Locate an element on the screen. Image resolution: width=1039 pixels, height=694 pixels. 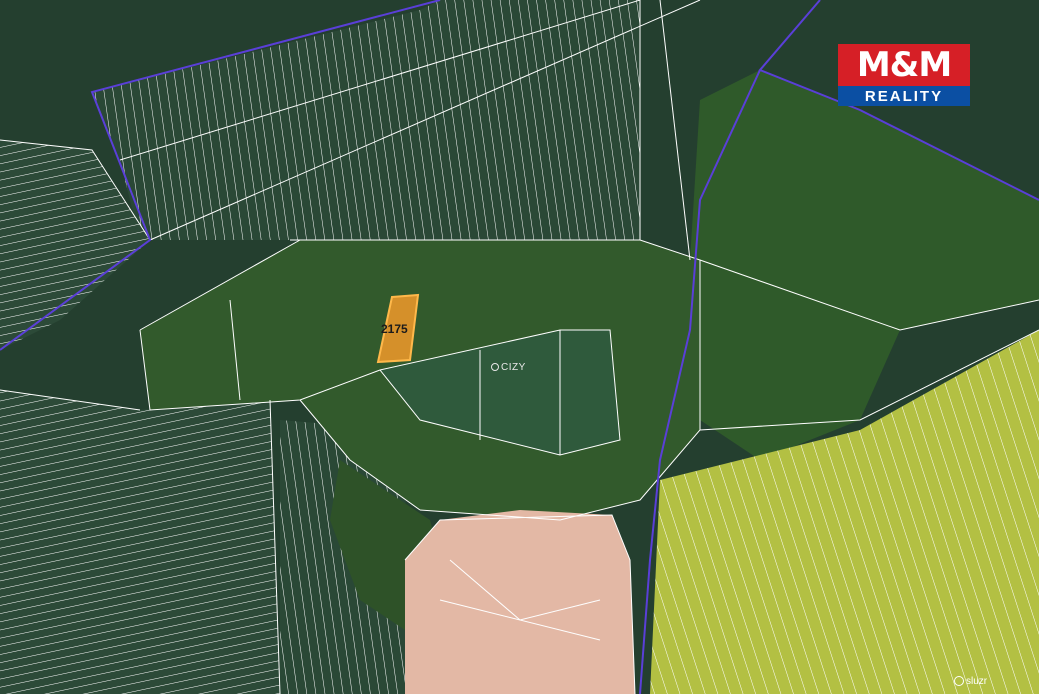
bare-field is located at coordinates (520, 602).